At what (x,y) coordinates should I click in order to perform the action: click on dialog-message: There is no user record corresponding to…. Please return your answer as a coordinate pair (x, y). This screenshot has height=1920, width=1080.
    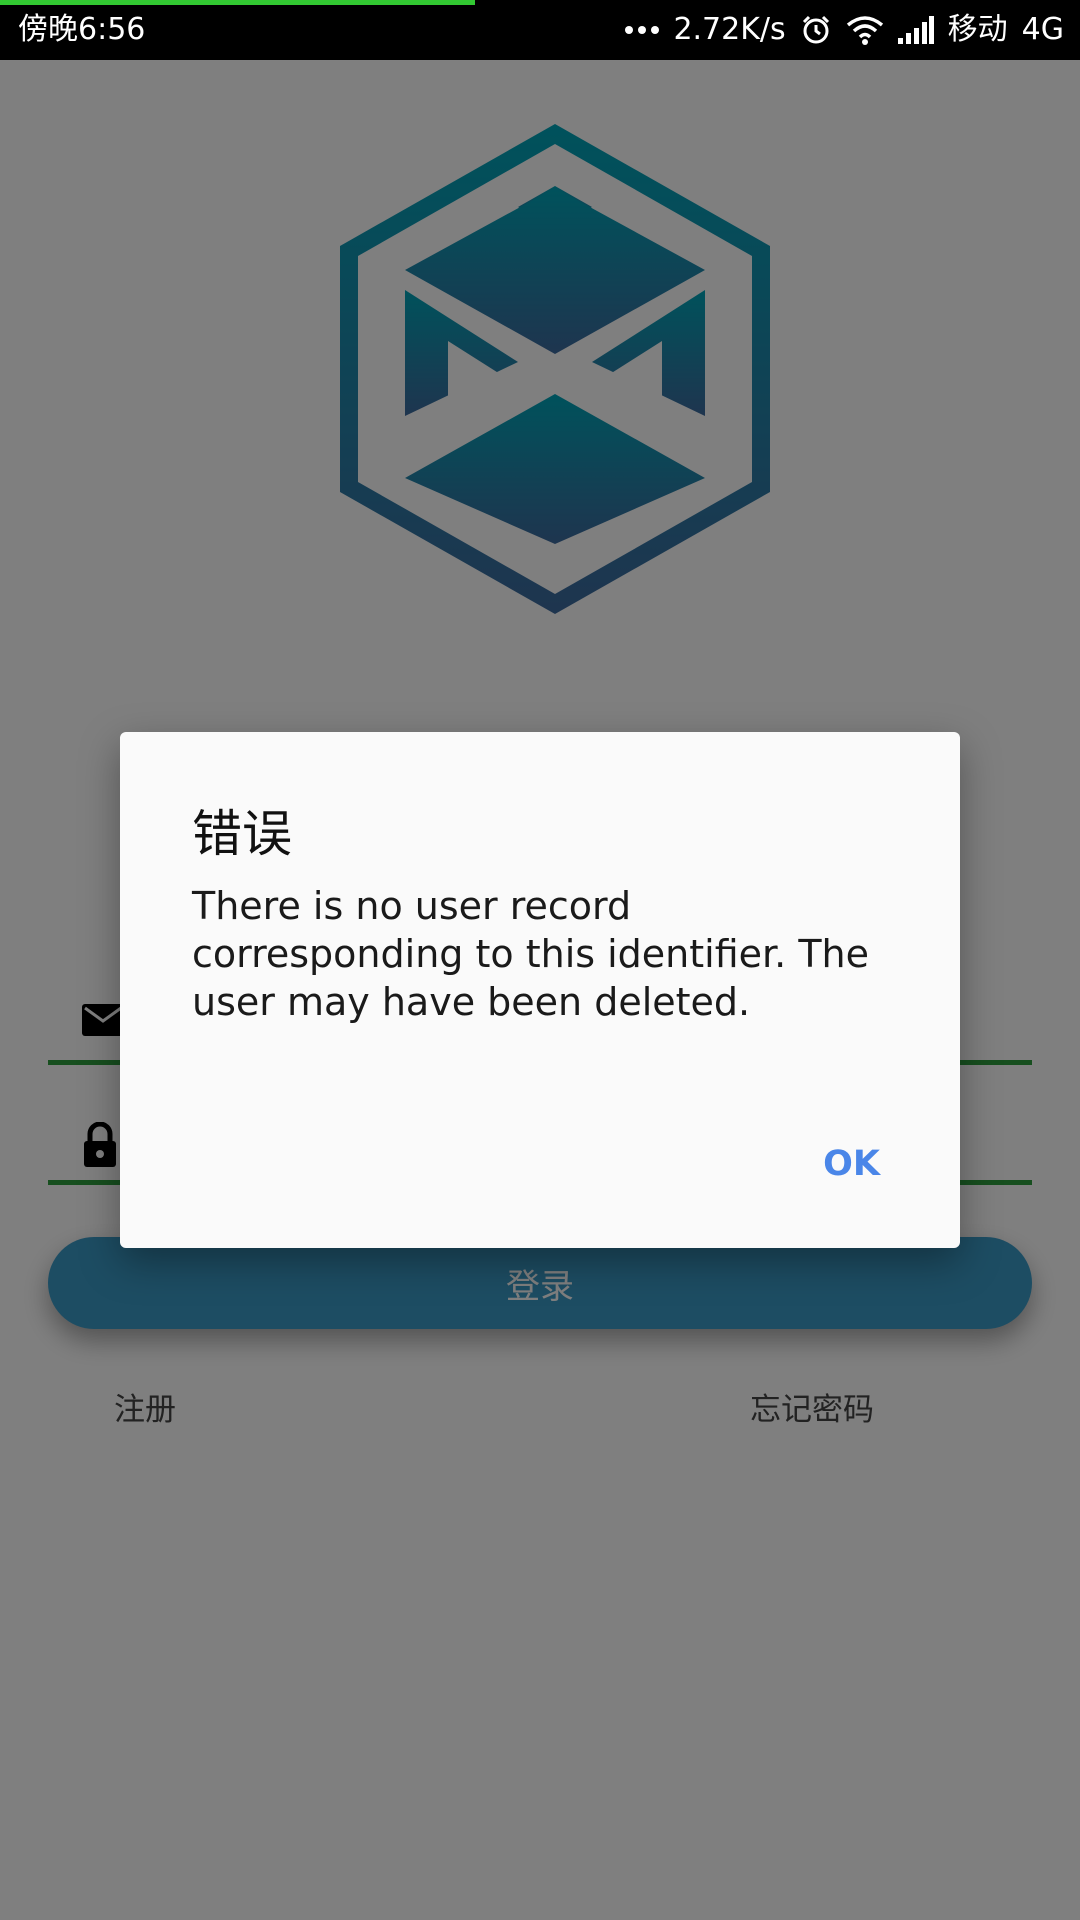
    Looking at the image, I should click on (531, 954).